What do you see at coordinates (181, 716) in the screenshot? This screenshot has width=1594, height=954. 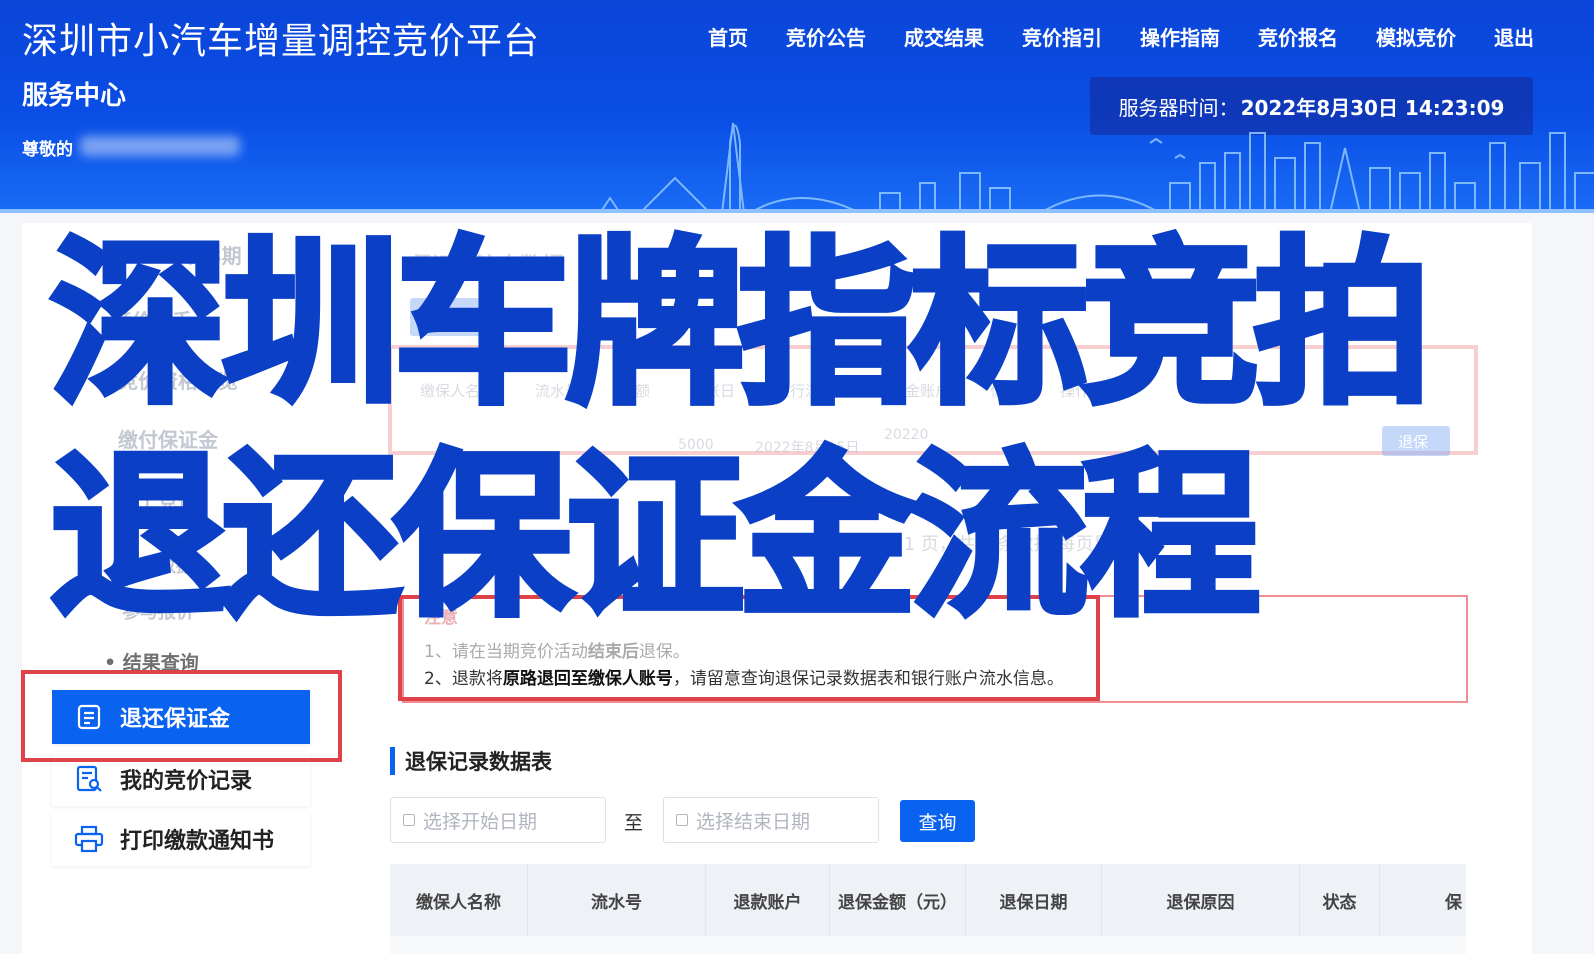 I see `highlight-frame-sidebar` at bounding box center [181, 716].